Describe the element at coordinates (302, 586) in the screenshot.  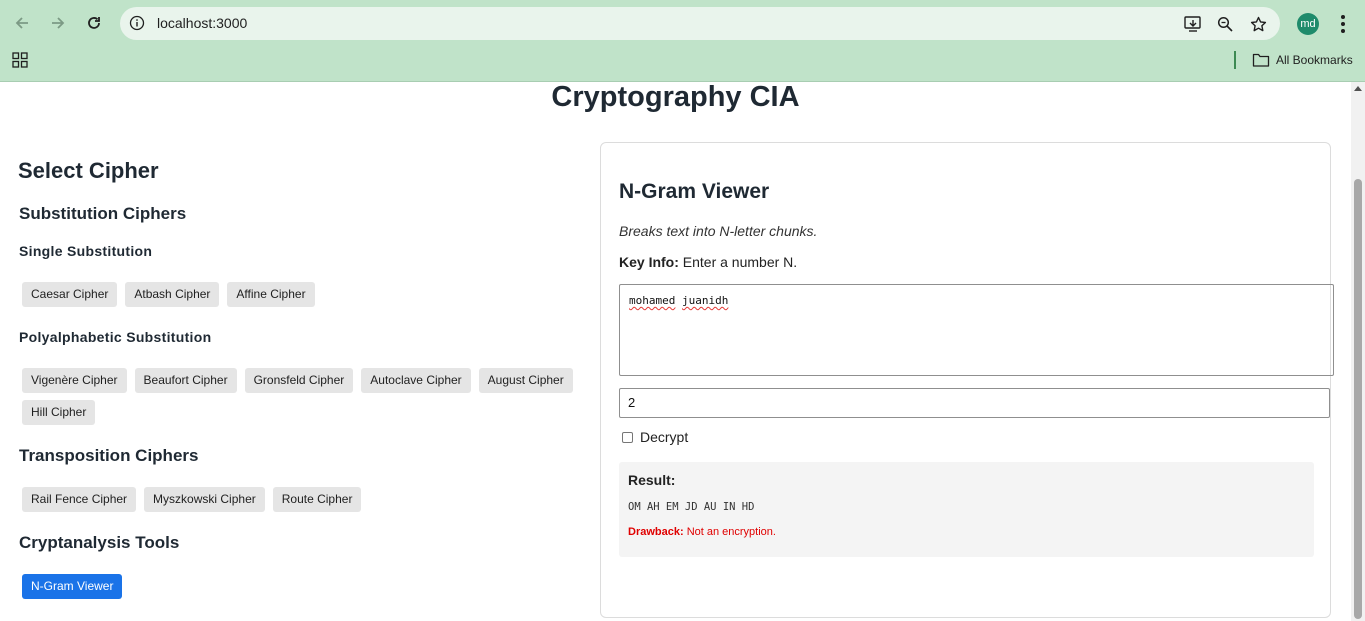
I see `cryptanalysis-buttons: N-Gram Viewer` at that location.